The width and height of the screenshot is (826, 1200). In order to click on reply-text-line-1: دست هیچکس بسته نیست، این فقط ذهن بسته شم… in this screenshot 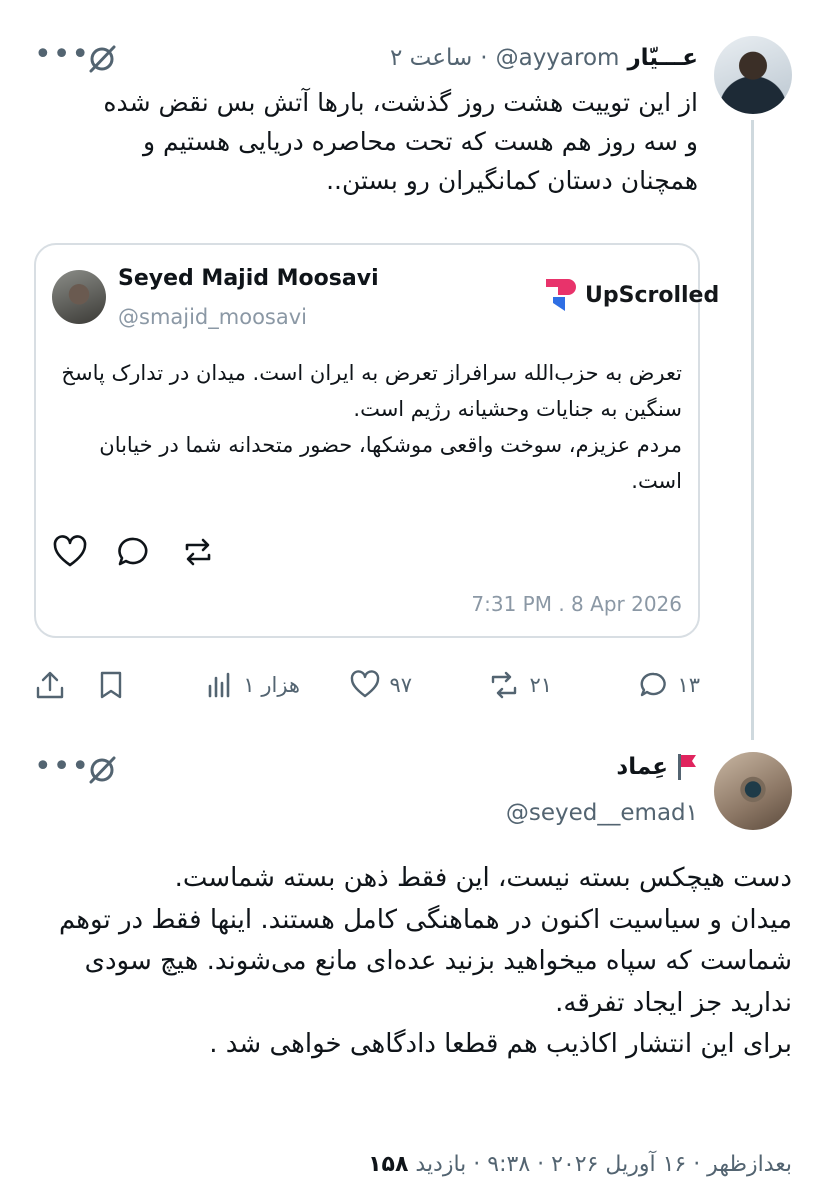, I will do `click(483, 878)`.